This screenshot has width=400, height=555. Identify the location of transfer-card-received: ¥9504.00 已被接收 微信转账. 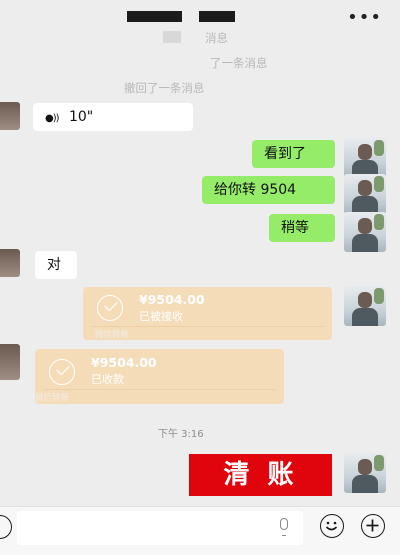
(207, 313).